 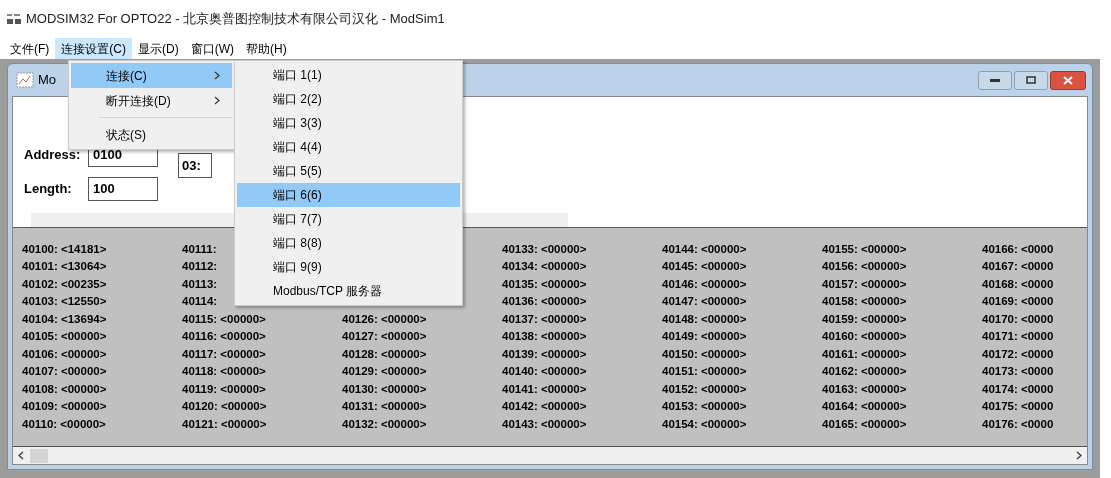 I want to click on register-value: 40165: <00000>, so click(x=864, y=424).